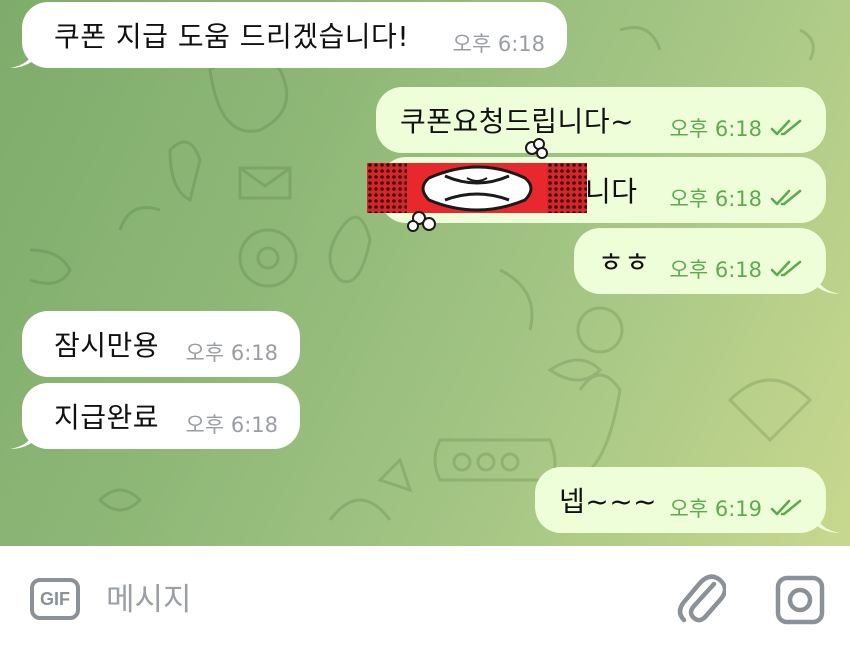  I want to click on message-text: 쿠폰요청드립니다~, so click(517, 121).